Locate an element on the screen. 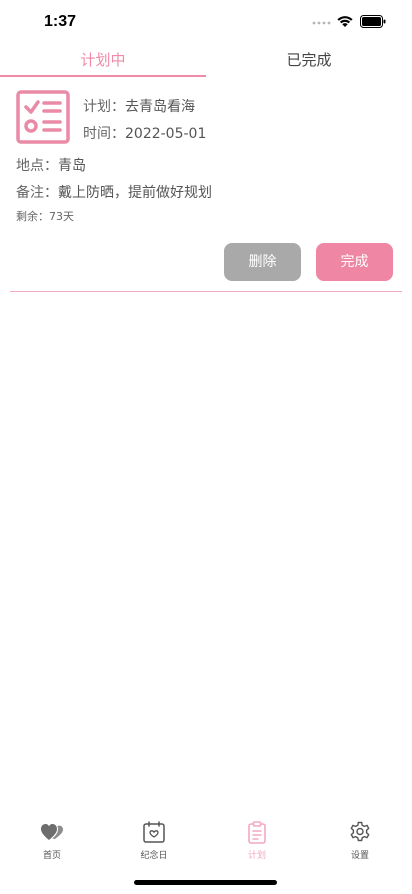  tab-completed: 已完成 is located at coordinates (309, 61).